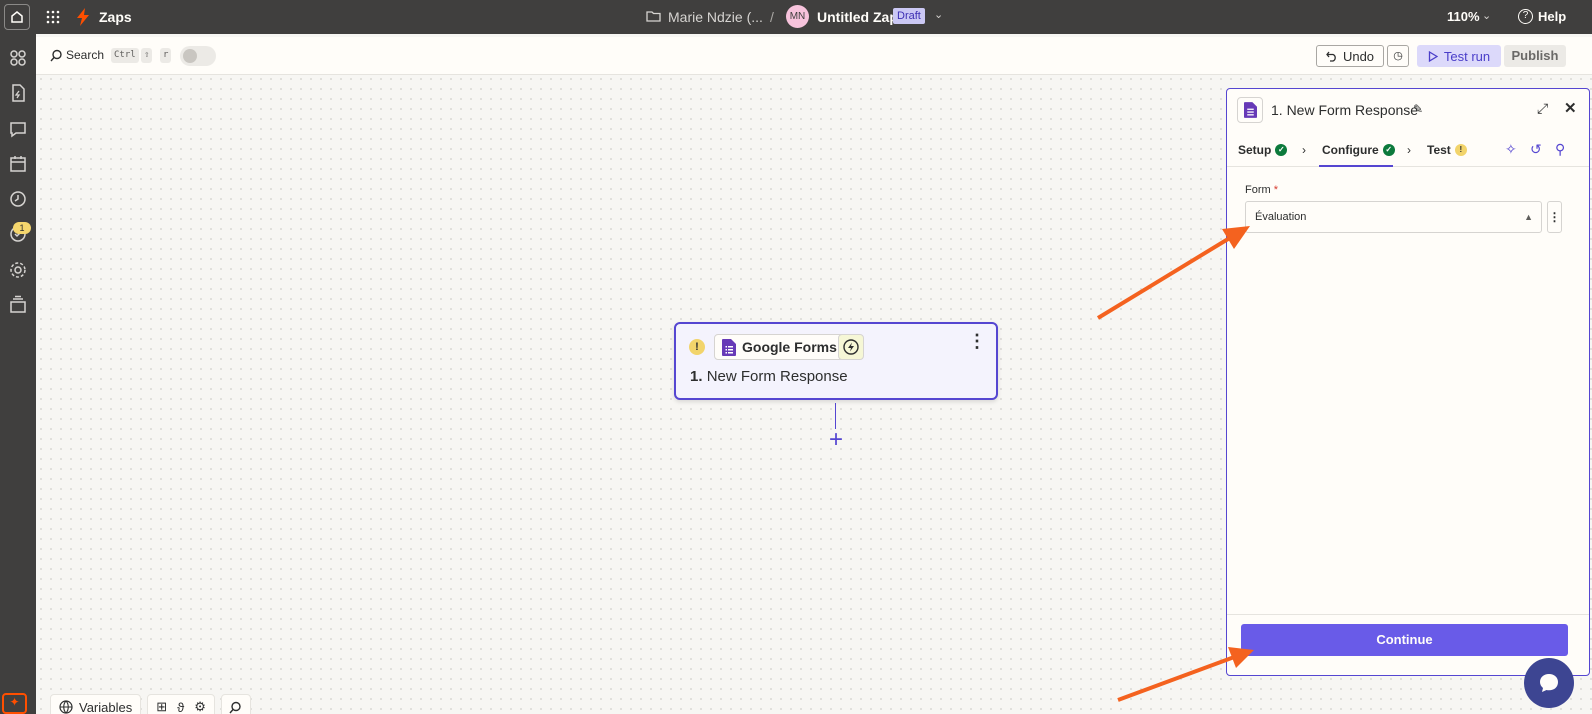 This screenshot has width=1592, height=714. I want to click on step-title-text: New Form Response, so click(777, 376).